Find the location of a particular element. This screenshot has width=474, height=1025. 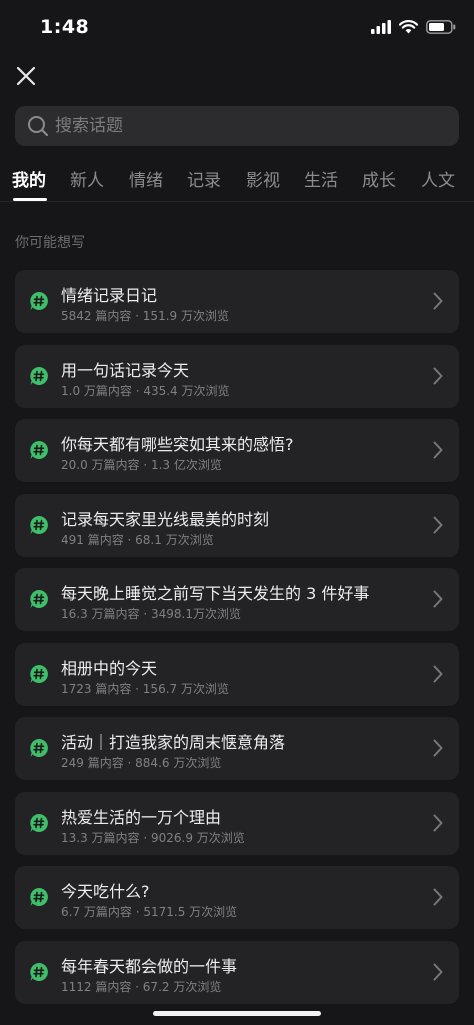

tab-record: 记录 is located at coordinates (204, 178).